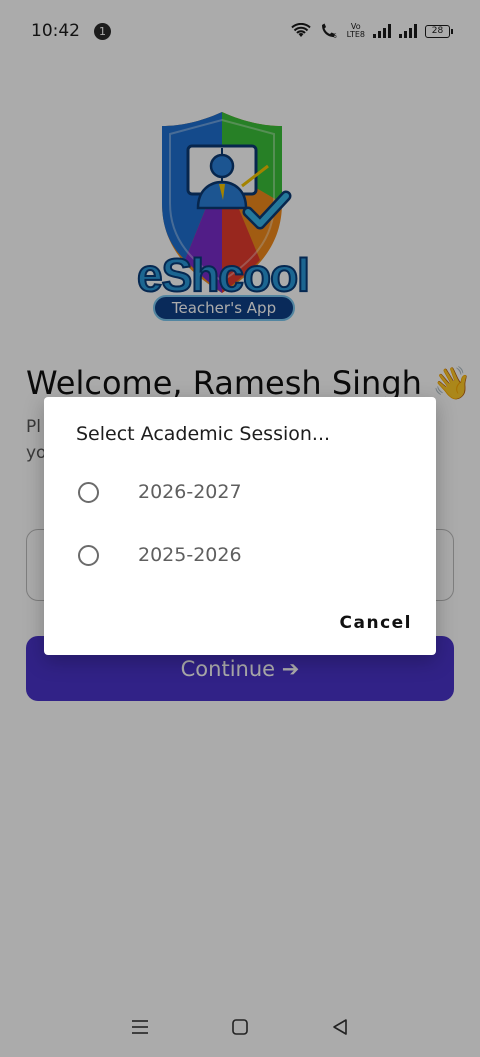 This screenshot has width=480, height=1057. I want to click on session-option-label: 2025-2026, so click(190, 555).